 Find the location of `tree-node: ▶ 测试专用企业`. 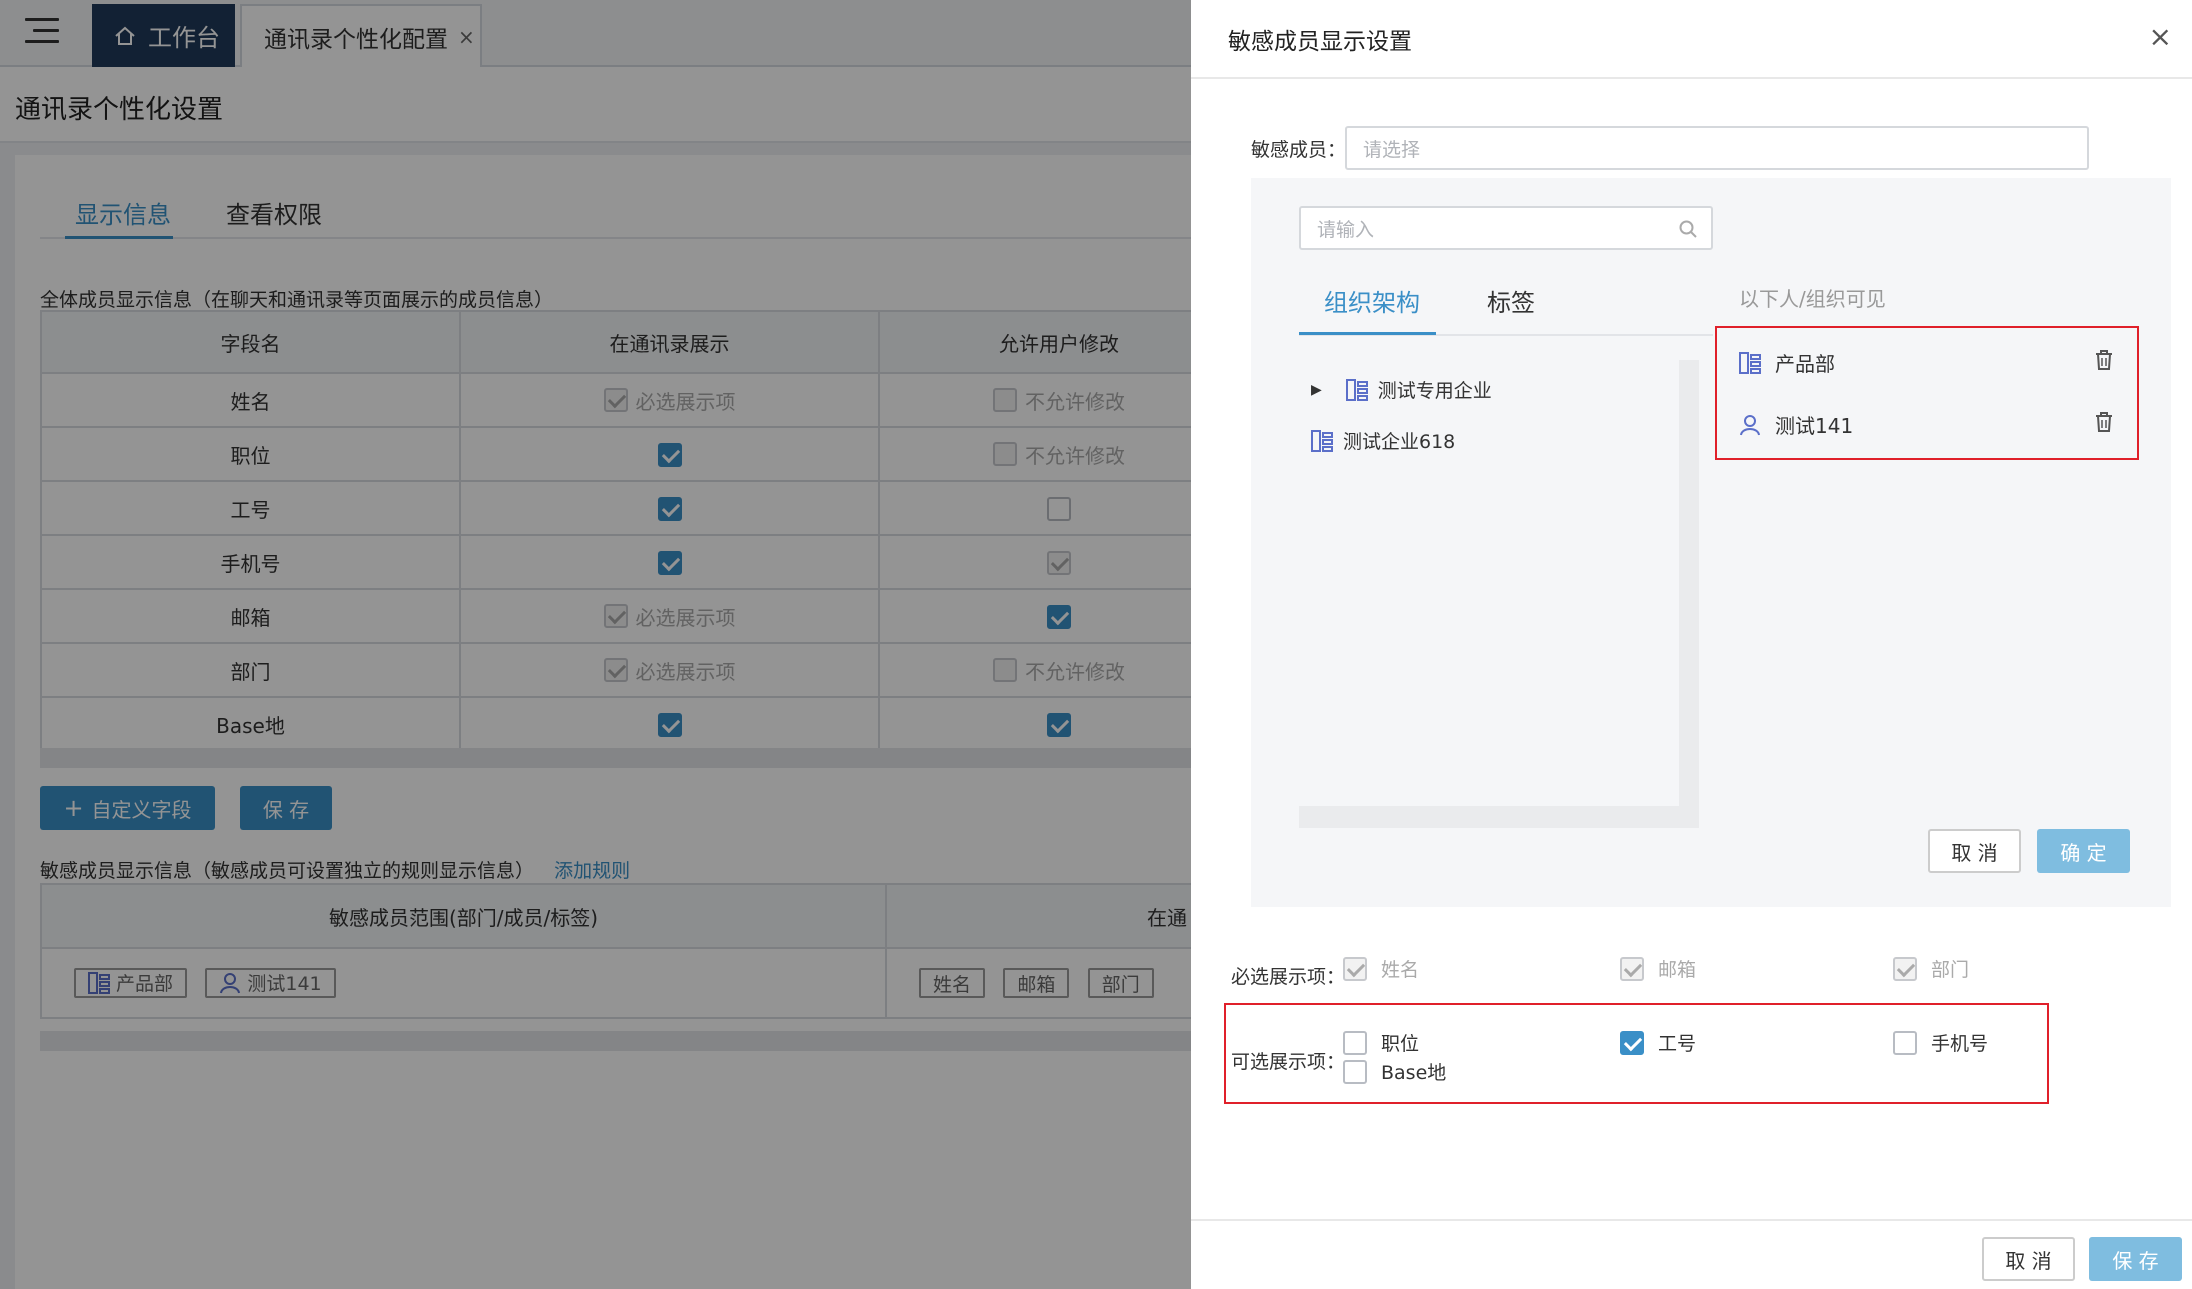

tree-node: ▶ 测试专用企业 is located at coordinates (1401, 389).